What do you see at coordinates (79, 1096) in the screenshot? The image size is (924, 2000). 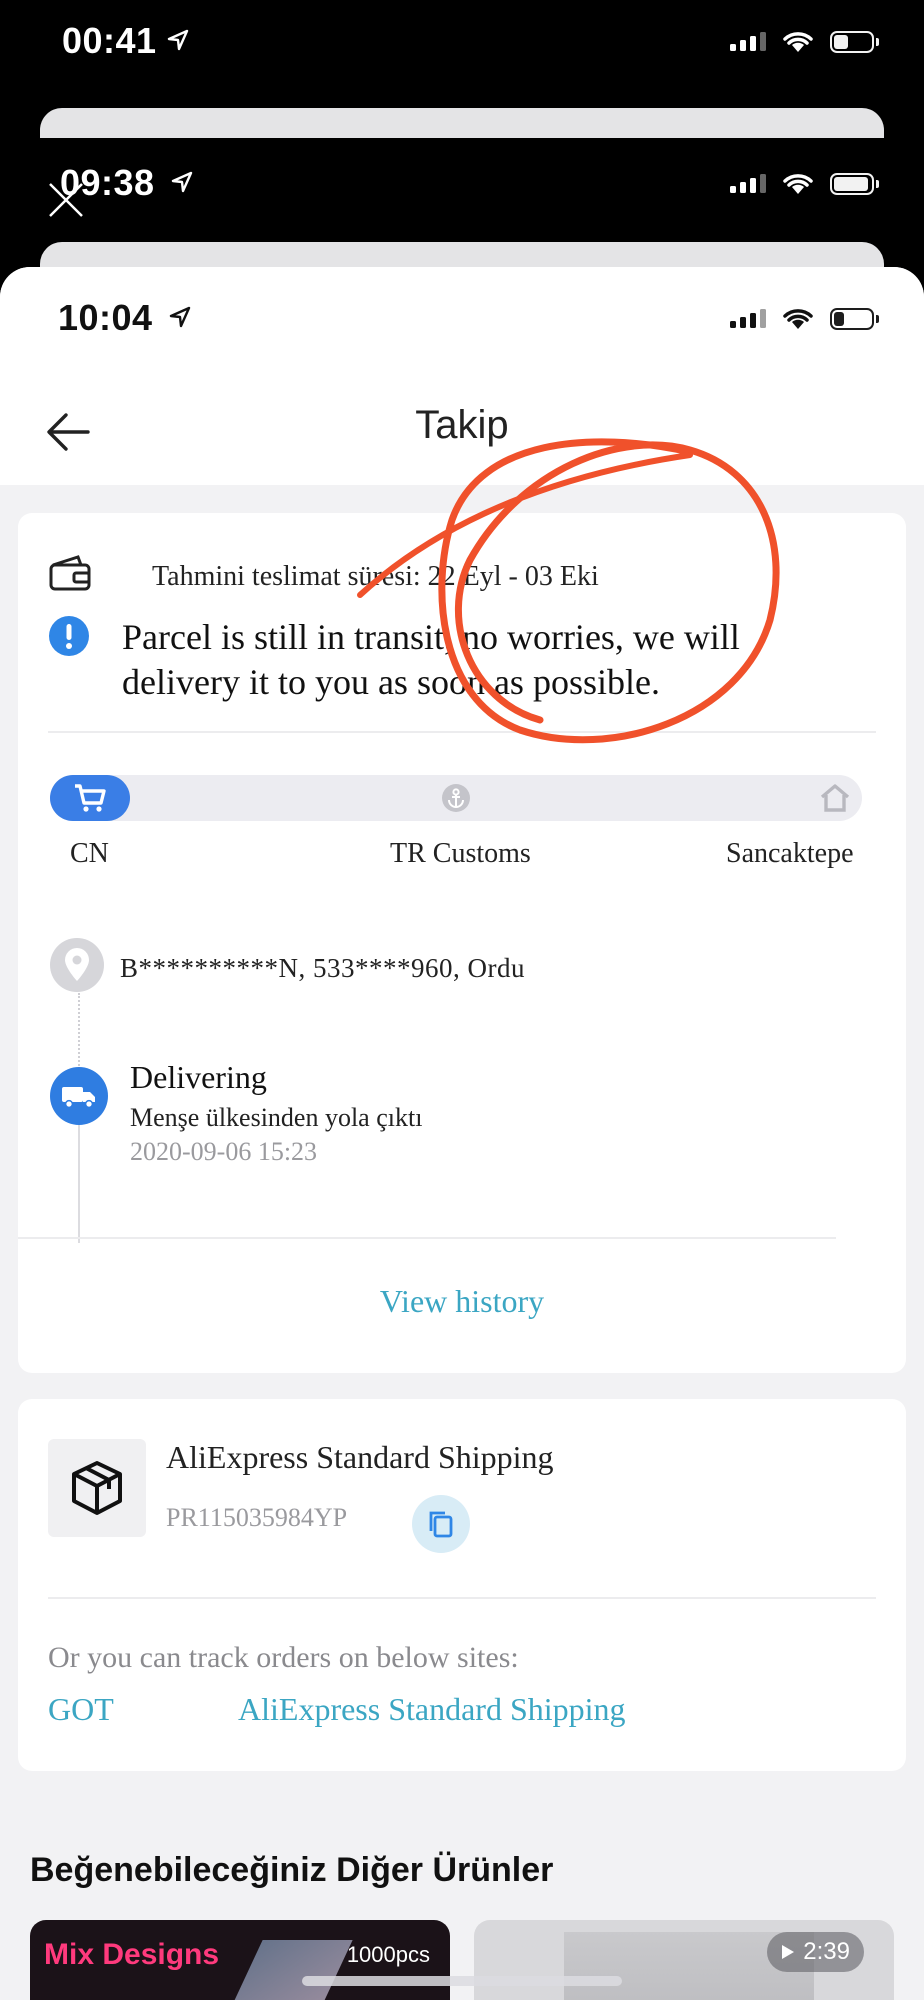 I see `truck-icon` at bounding box center [79, 1096].